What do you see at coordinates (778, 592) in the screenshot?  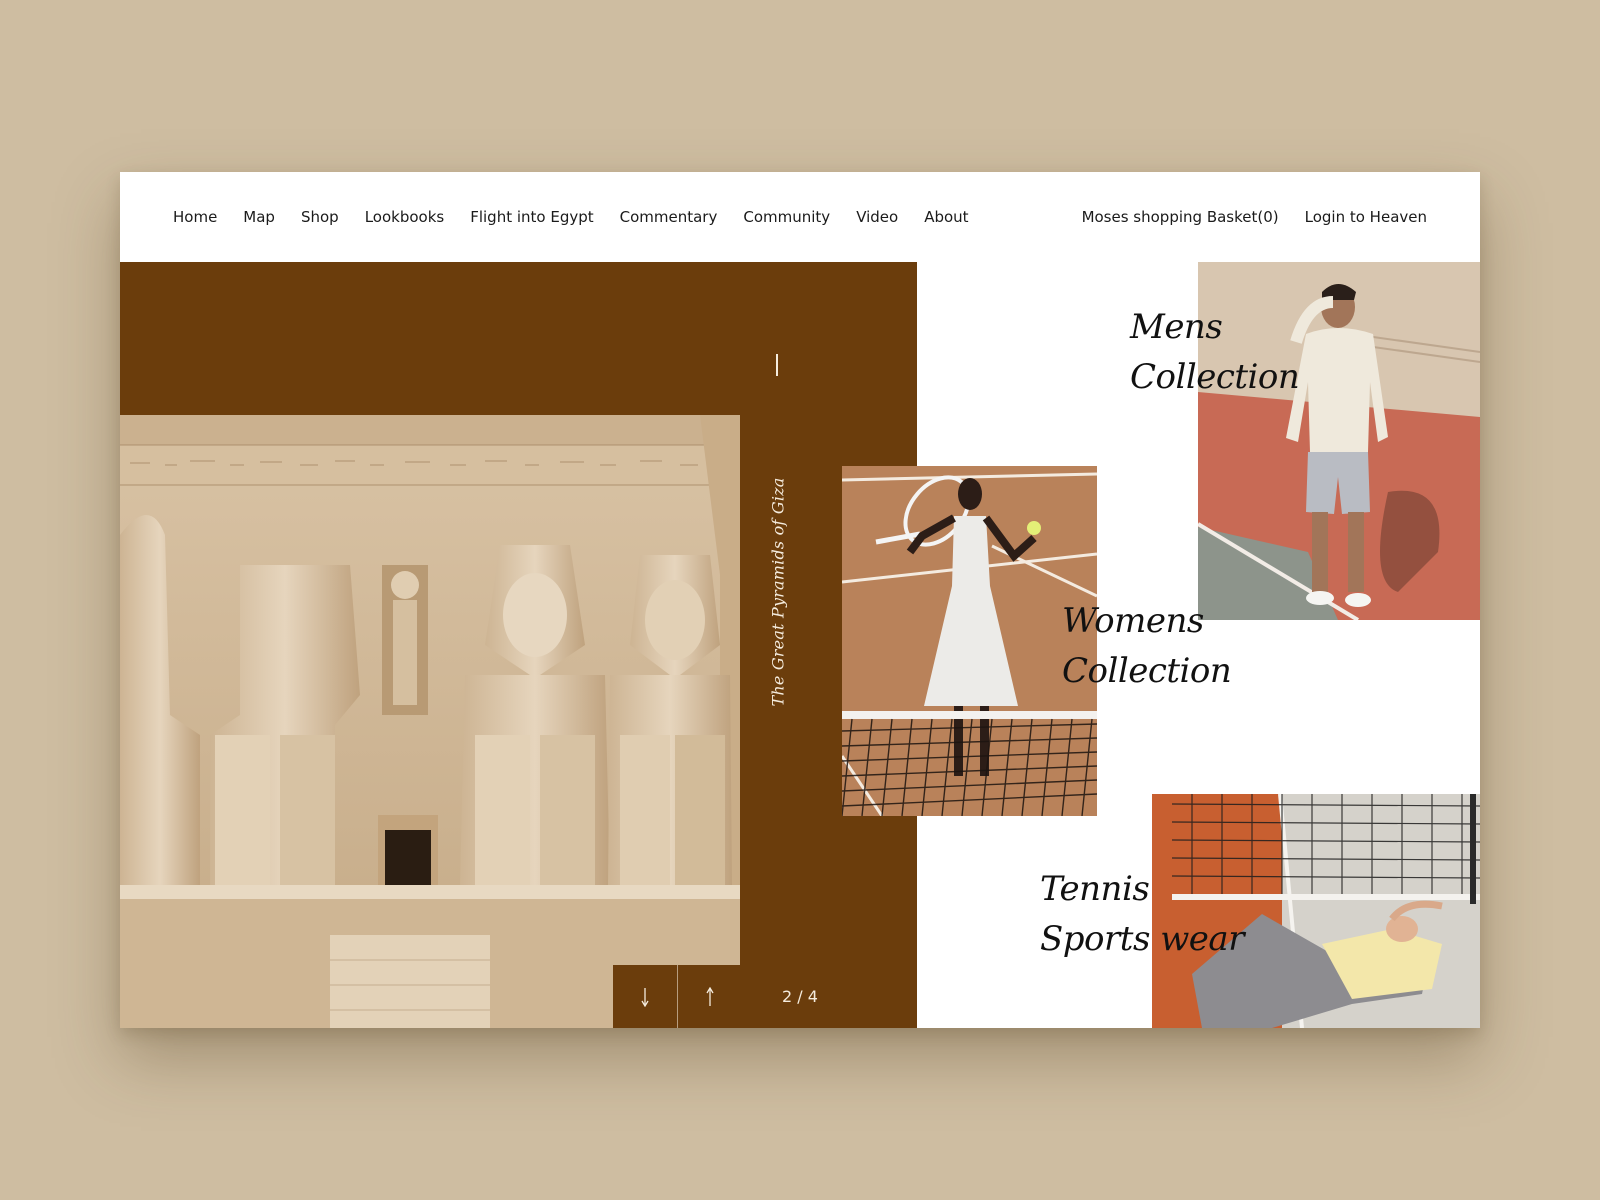 I see `hero-caption: The Great Pyramids of Giza` at bounding box center [778, 592].